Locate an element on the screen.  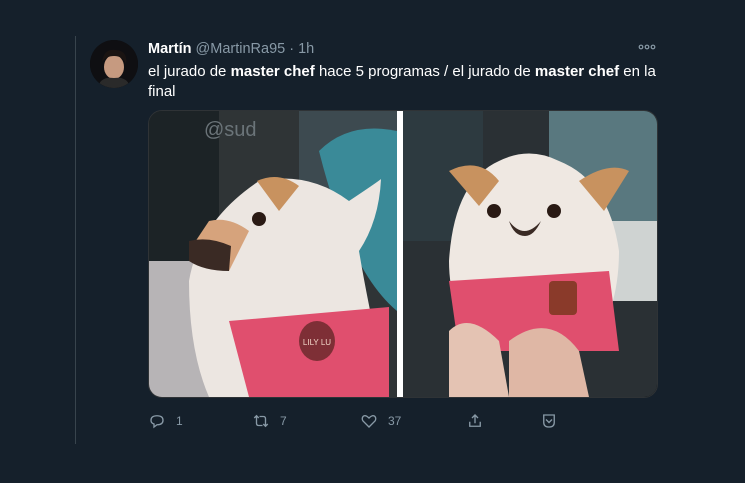
bookmark-dropdown-button is located at coordinates (549, 421).